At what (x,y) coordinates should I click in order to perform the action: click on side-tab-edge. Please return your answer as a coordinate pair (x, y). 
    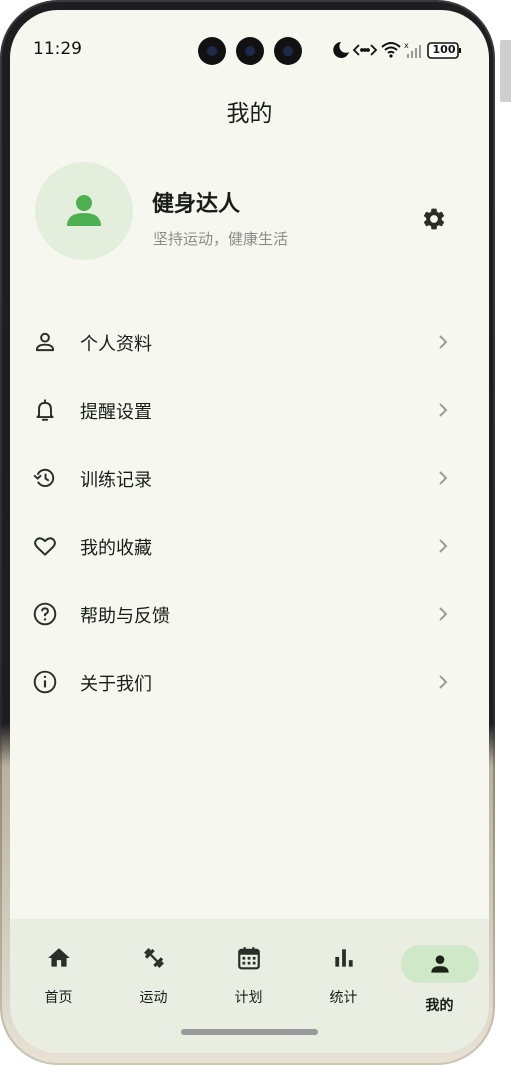
    Looking at the image, I should click on (505, 71).